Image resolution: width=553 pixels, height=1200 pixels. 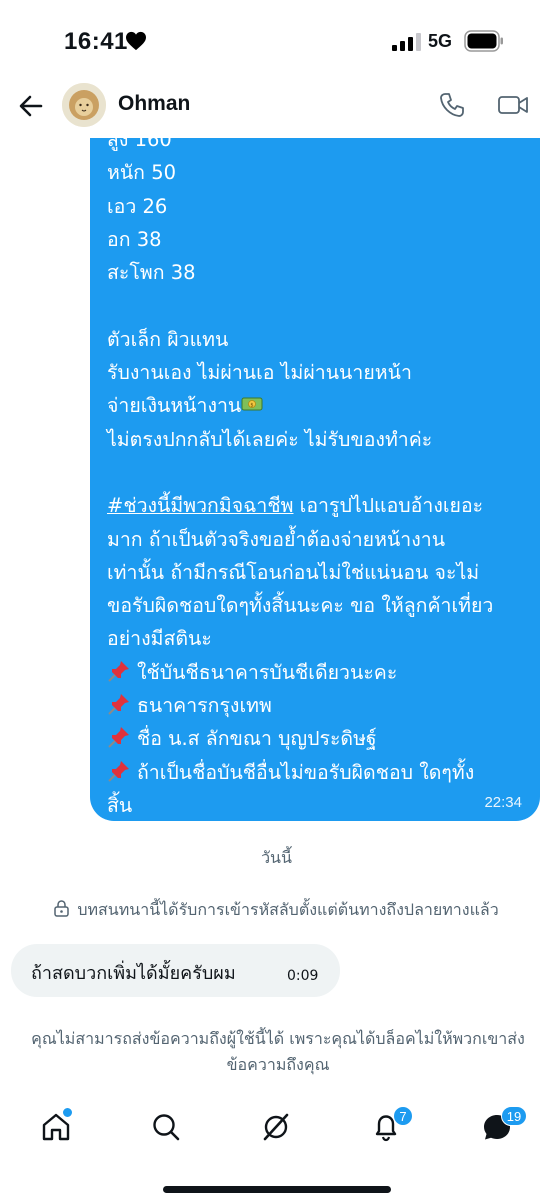 I want to click on message-line-text: ธนาคารกรุงเทพ, so click(x=204, y=706).